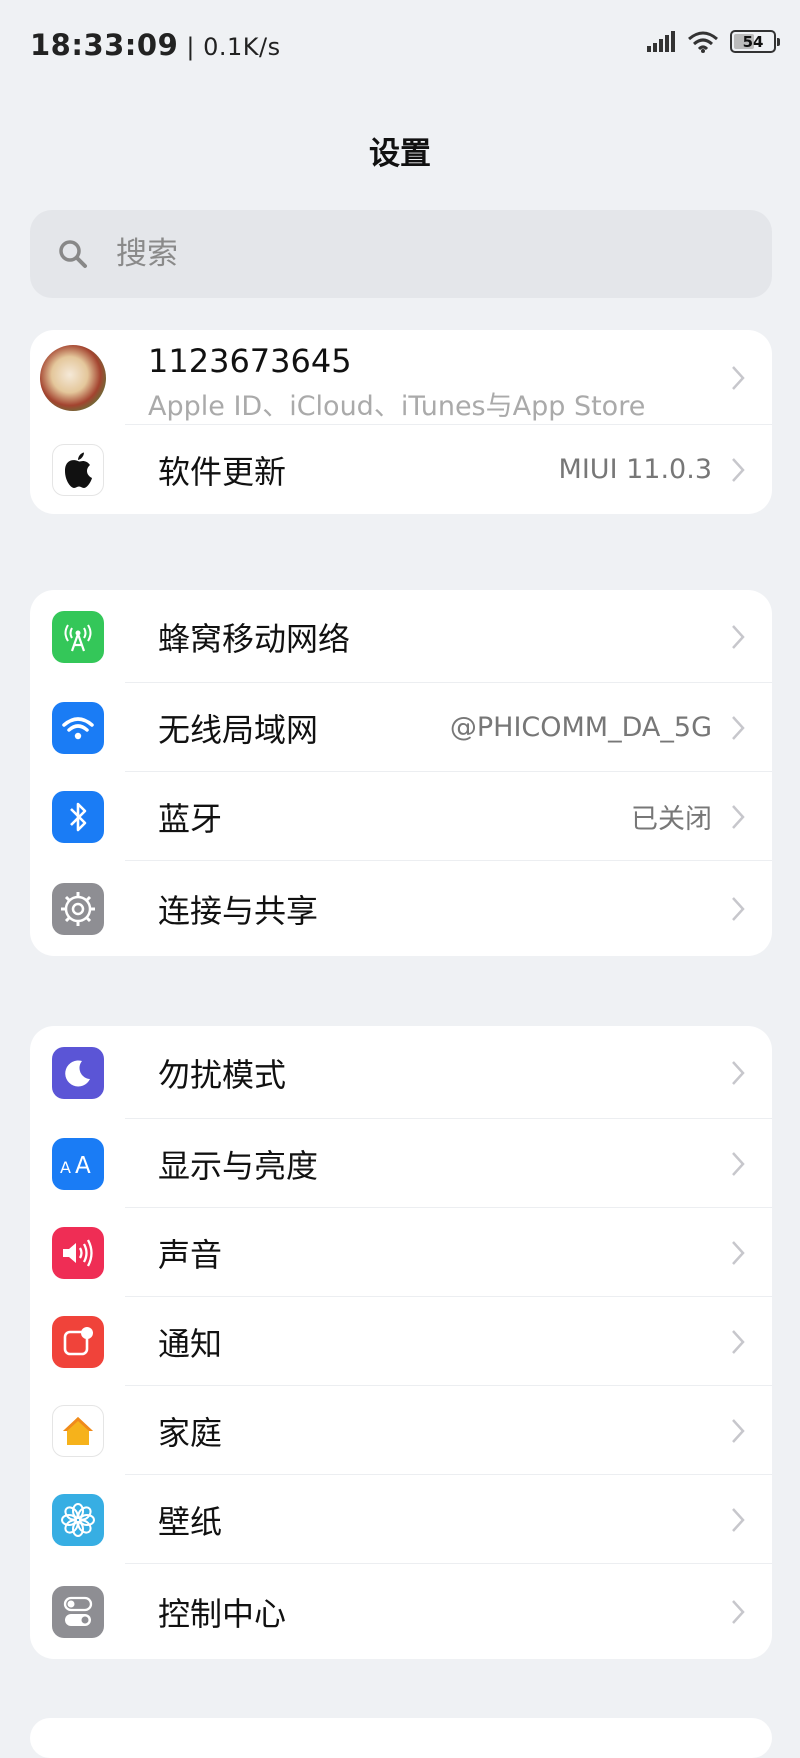 This screenshot has width=800, height=1758. What do you see at coordinates (416, 254) in the screenshot?
I see `search-input` at bounding box center [416, 254].